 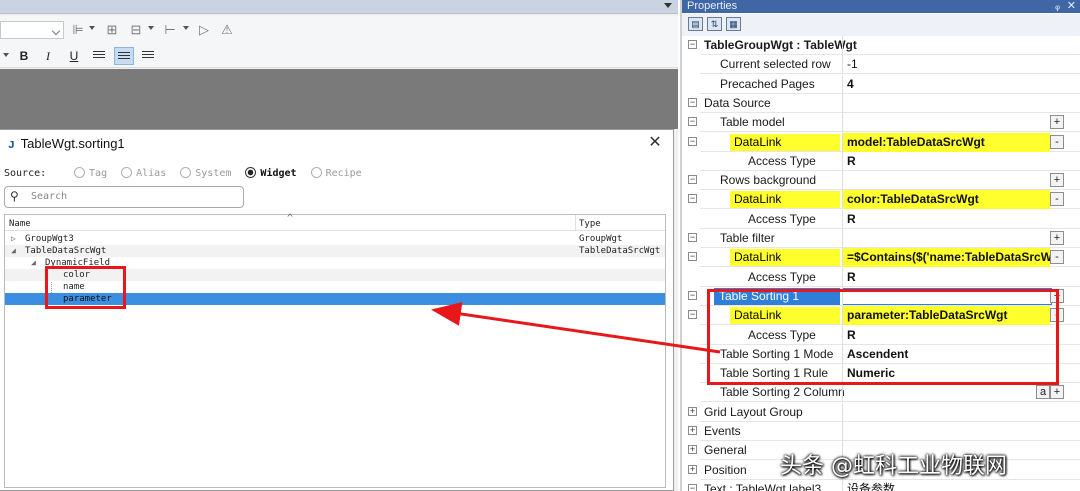 I want to click on property-row: − Table model +, so click(x=881, y=123).